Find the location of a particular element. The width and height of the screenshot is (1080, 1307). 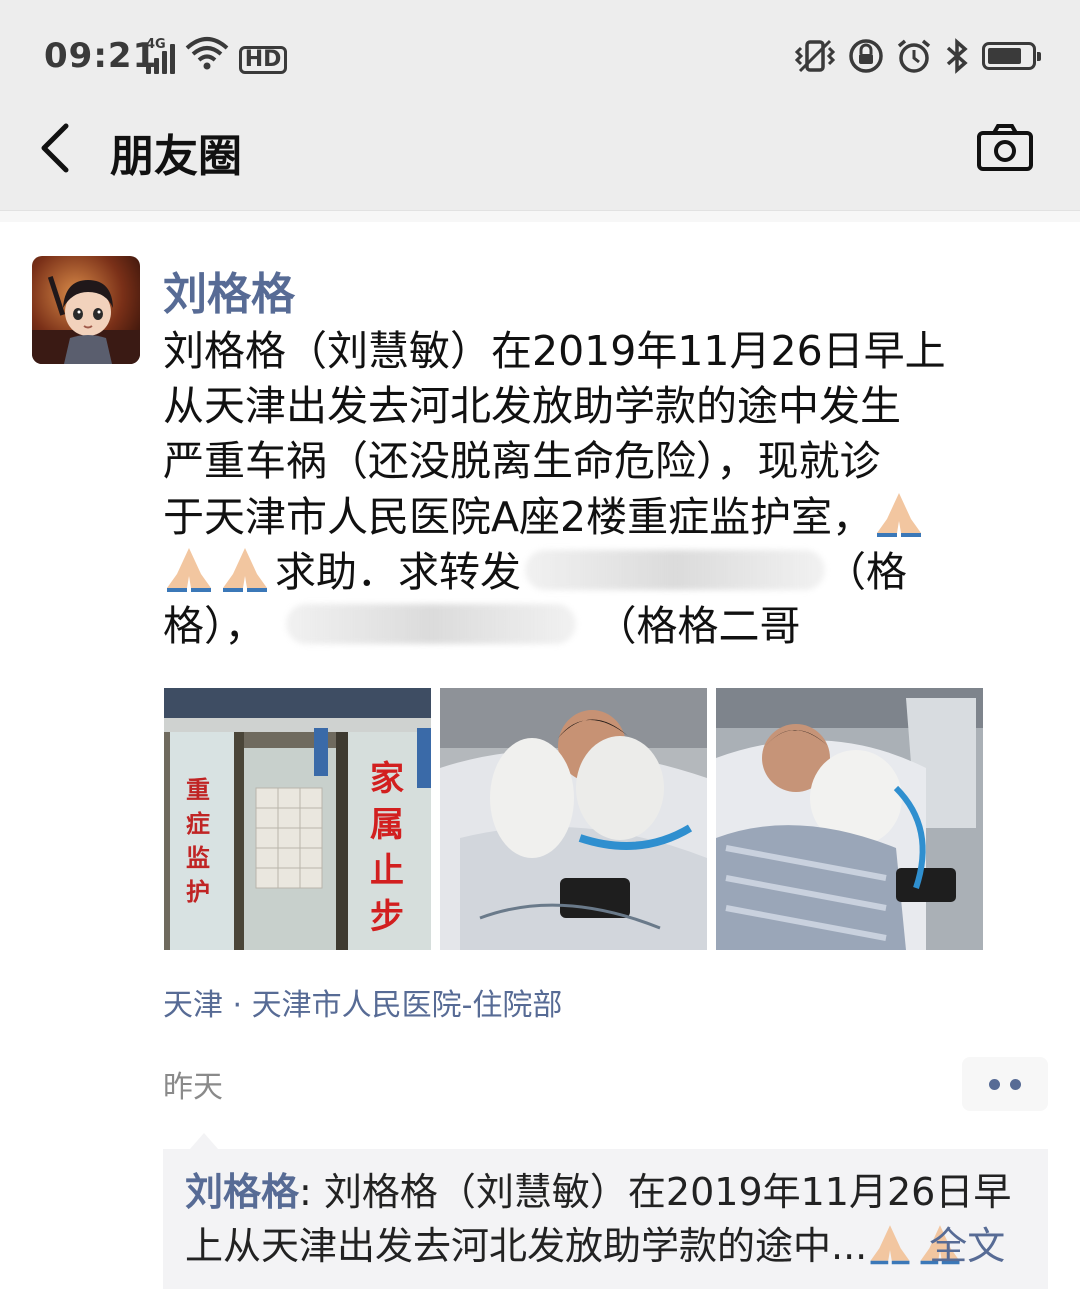

bluetooth-icon is located at coordinates (957, 56).